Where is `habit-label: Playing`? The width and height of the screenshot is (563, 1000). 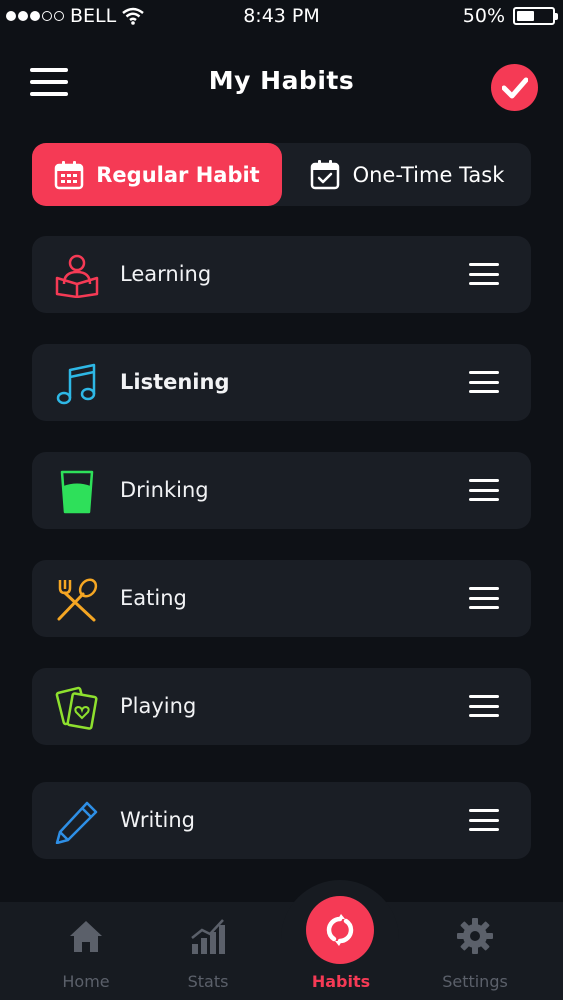 habit-label: Playing is located at coordinates (158, 706).